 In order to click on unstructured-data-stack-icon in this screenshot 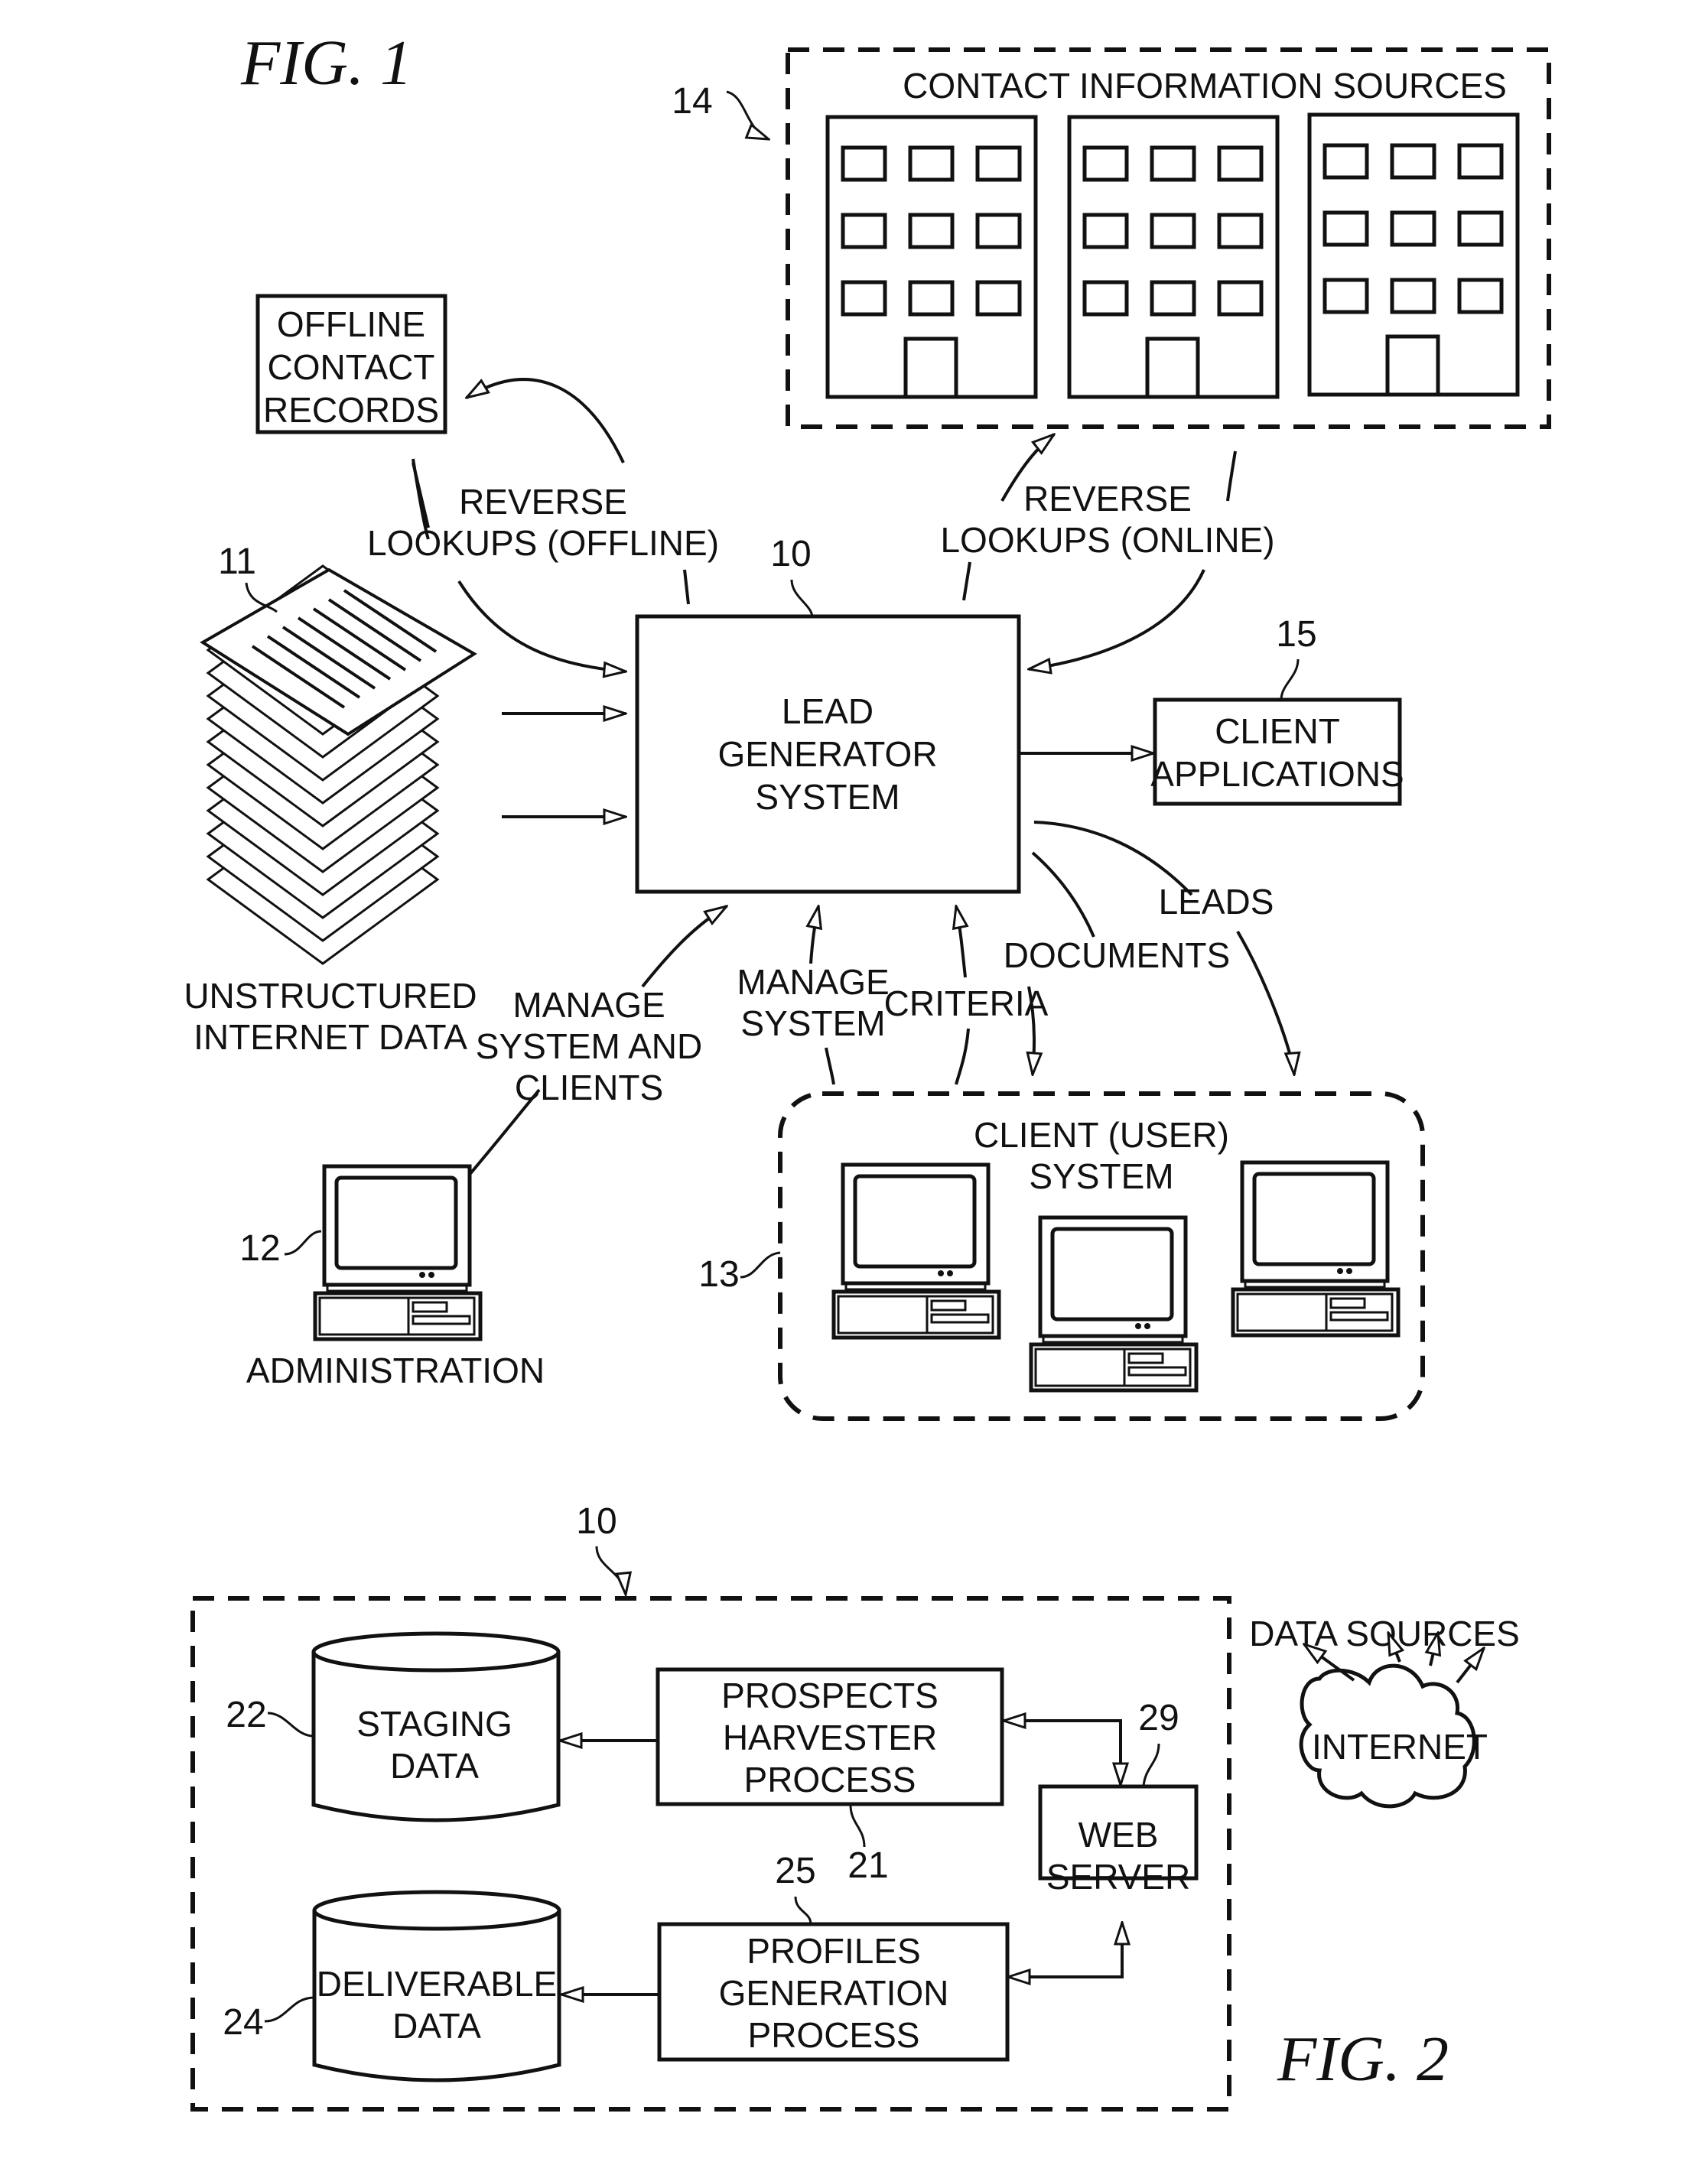, I will do `click(338, 764)`.